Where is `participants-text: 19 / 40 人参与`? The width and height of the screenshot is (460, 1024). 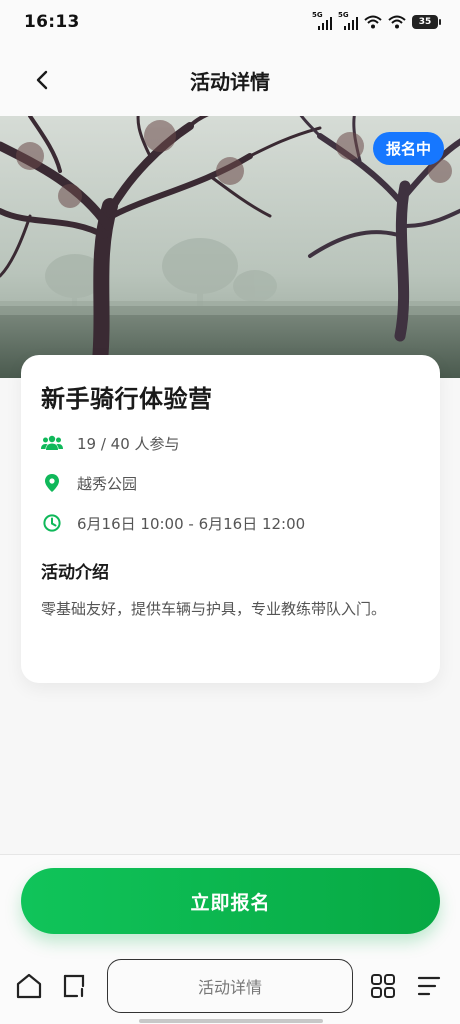
participants-text: 19 / 40 人参与 is located at coordinates (128, 443).